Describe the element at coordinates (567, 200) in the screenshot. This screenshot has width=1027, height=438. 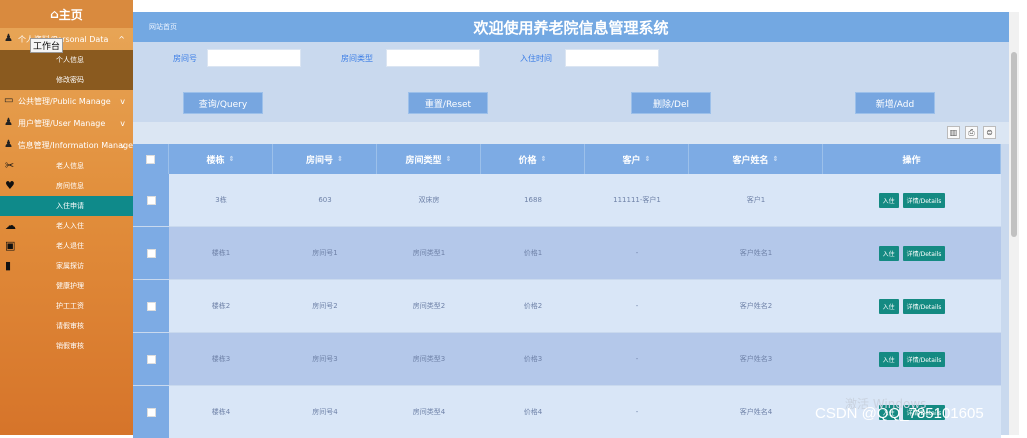
I see `table-row: 3栋 603 双床房 1688 111111-客户1 客户1 入住 详情/Details` at that location.